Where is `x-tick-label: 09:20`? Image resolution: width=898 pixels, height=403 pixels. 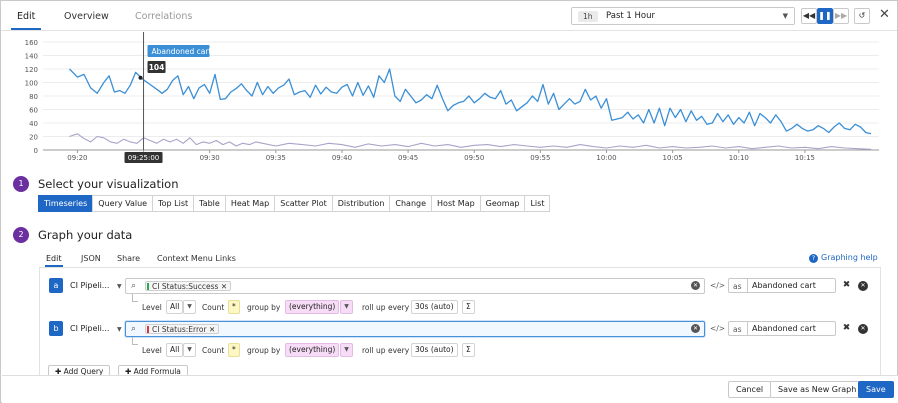 x-tick-label: 09:20 is located at coordinates (77, 158).